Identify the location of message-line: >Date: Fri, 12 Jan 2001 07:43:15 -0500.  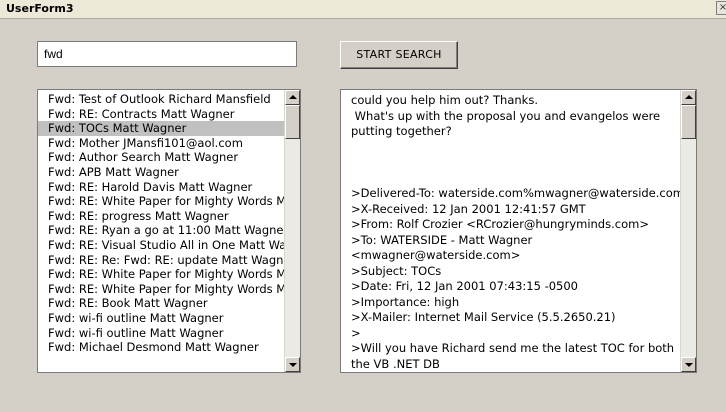
(464, 286).